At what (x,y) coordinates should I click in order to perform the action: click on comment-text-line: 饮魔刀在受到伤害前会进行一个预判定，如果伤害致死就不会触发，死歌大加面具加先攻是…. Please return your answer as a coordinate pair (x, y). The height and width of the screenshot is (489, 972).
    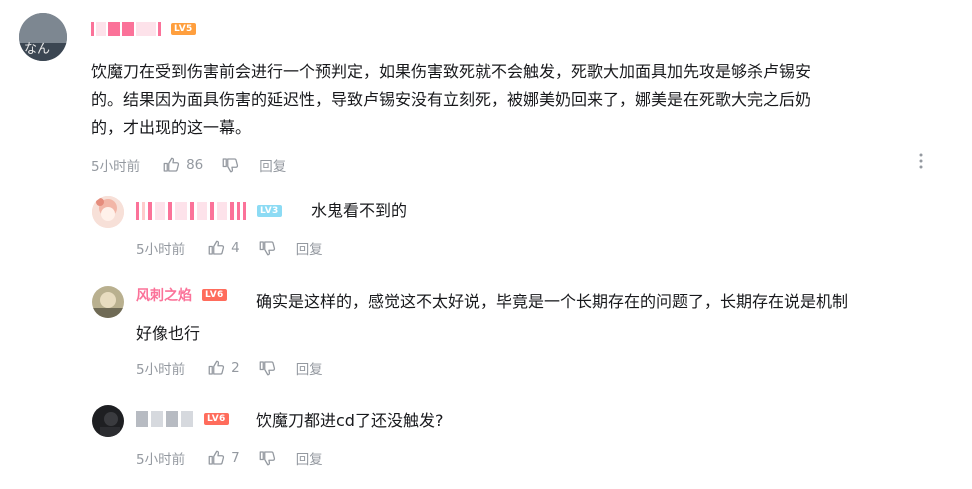
    Looking at the image, I should click on (451, 71).